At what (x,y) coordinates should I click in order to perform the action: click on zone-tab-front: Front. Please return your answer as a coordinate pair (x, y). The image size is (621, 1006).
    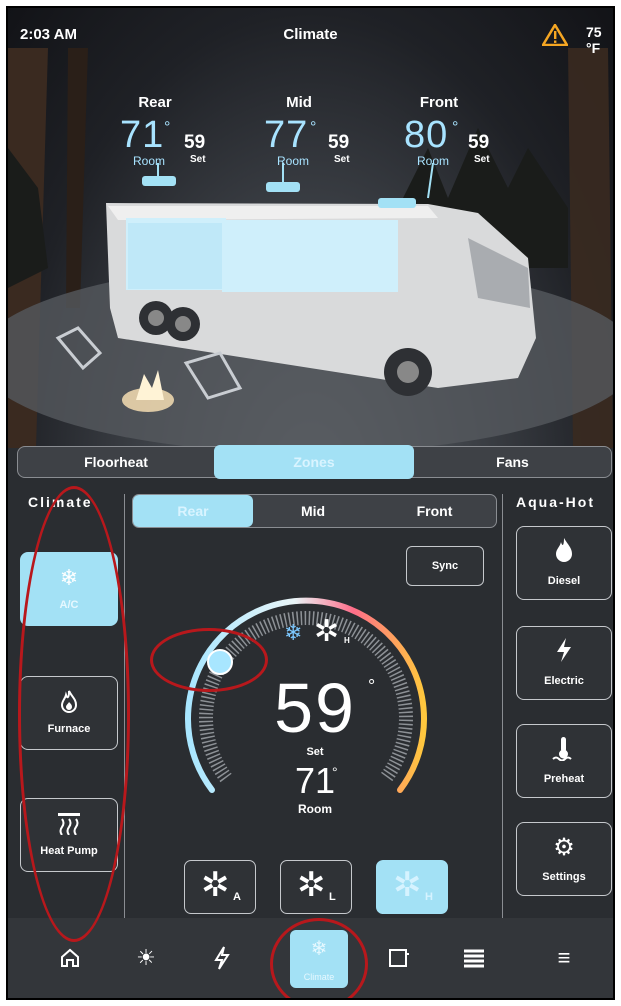
    Looking at the image, I should click on (434, 511).